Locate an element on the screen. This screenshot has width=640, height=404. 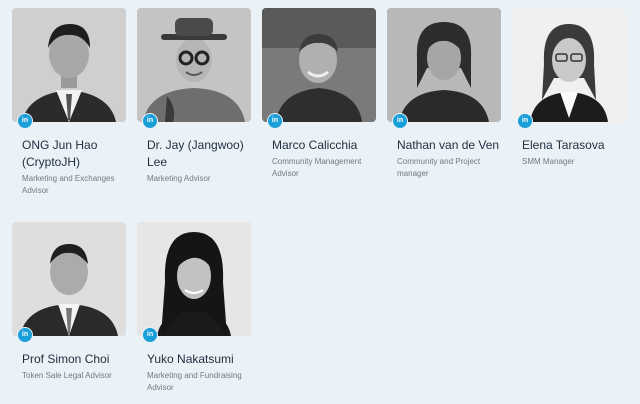
member-name-text: Nathan van de Ven is located at coordinates (448, 145).